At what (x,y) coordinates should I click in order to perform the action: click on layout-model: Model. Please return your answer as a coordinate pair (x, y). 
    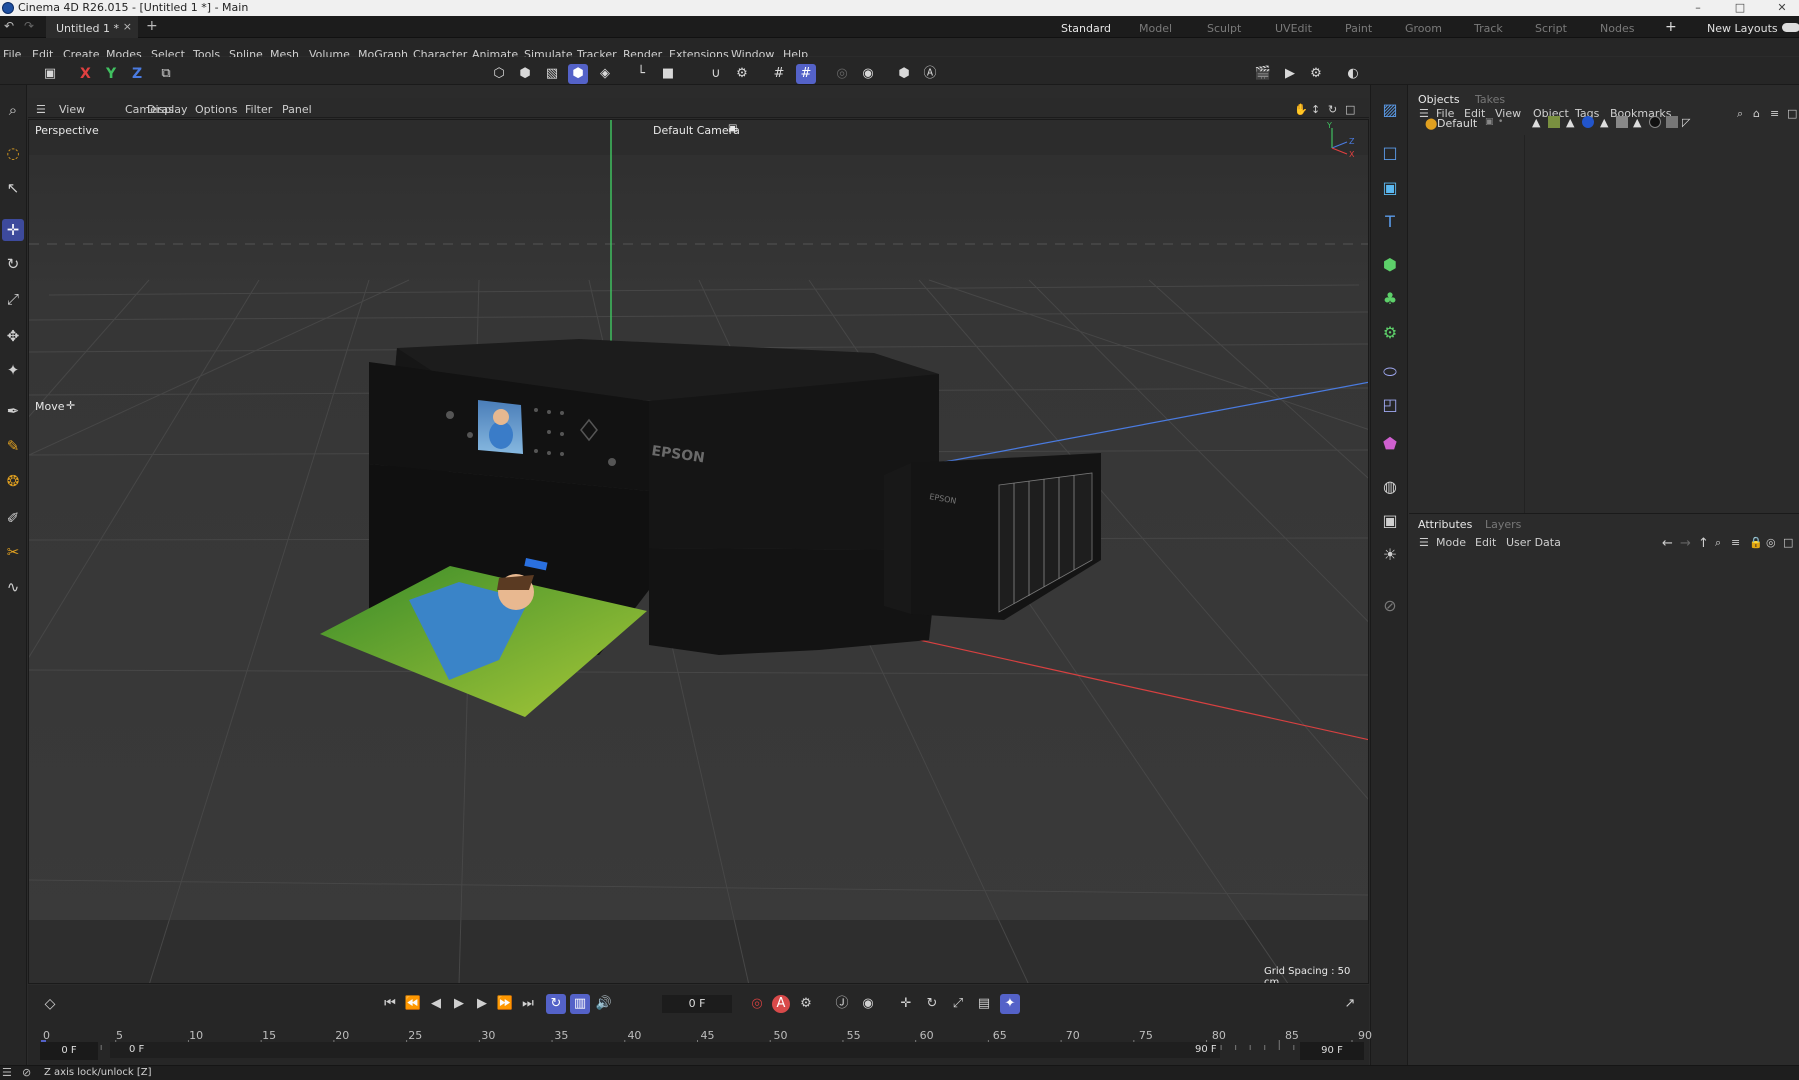
    Looking at the image, I should click on (1155, 28).